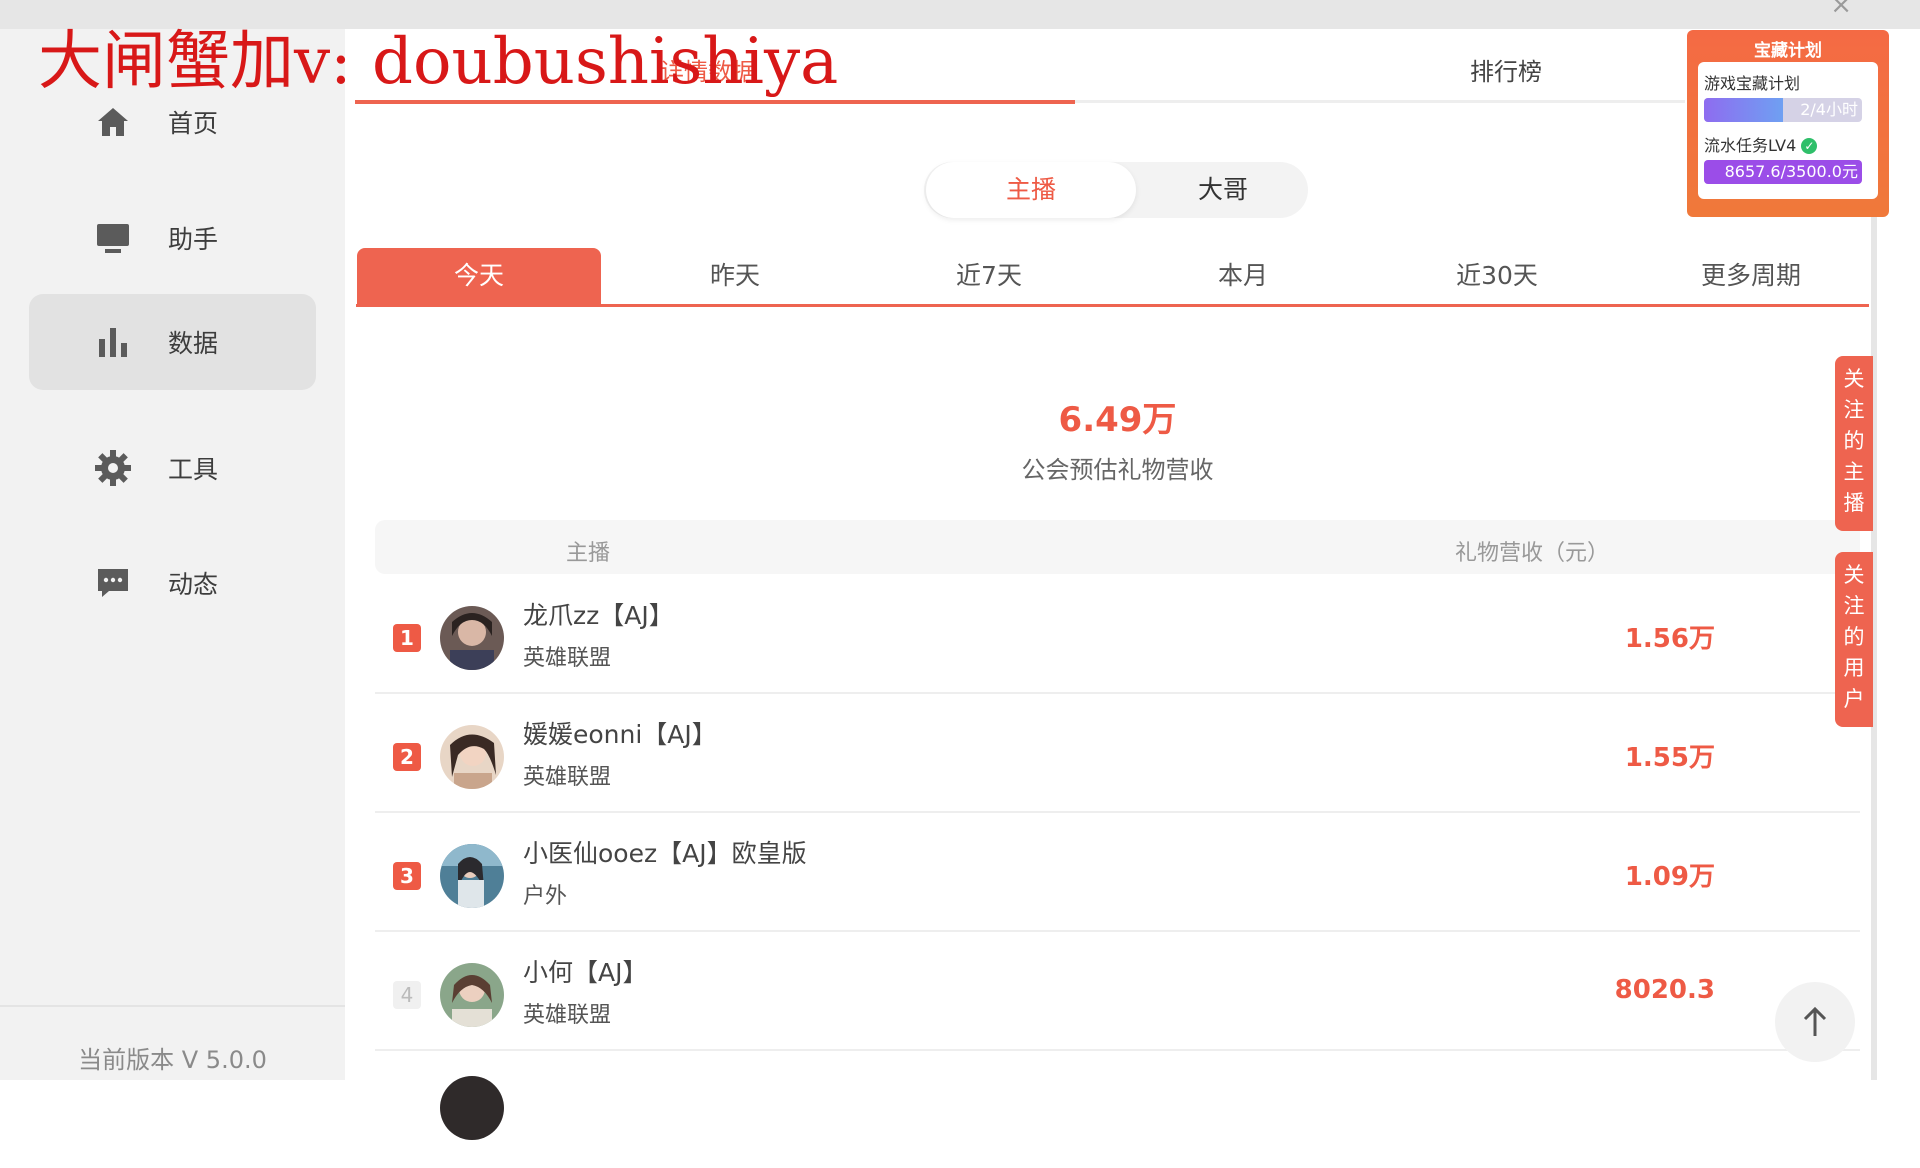 The width and height of the screenshot is (1920, 1168). What do you see at coordinates (1117, 634) in the screenshot?
I see `table-row: 1 龙爪zz【AJ】 英雄联盟 1.56万` at bounding box center [1117, 634].